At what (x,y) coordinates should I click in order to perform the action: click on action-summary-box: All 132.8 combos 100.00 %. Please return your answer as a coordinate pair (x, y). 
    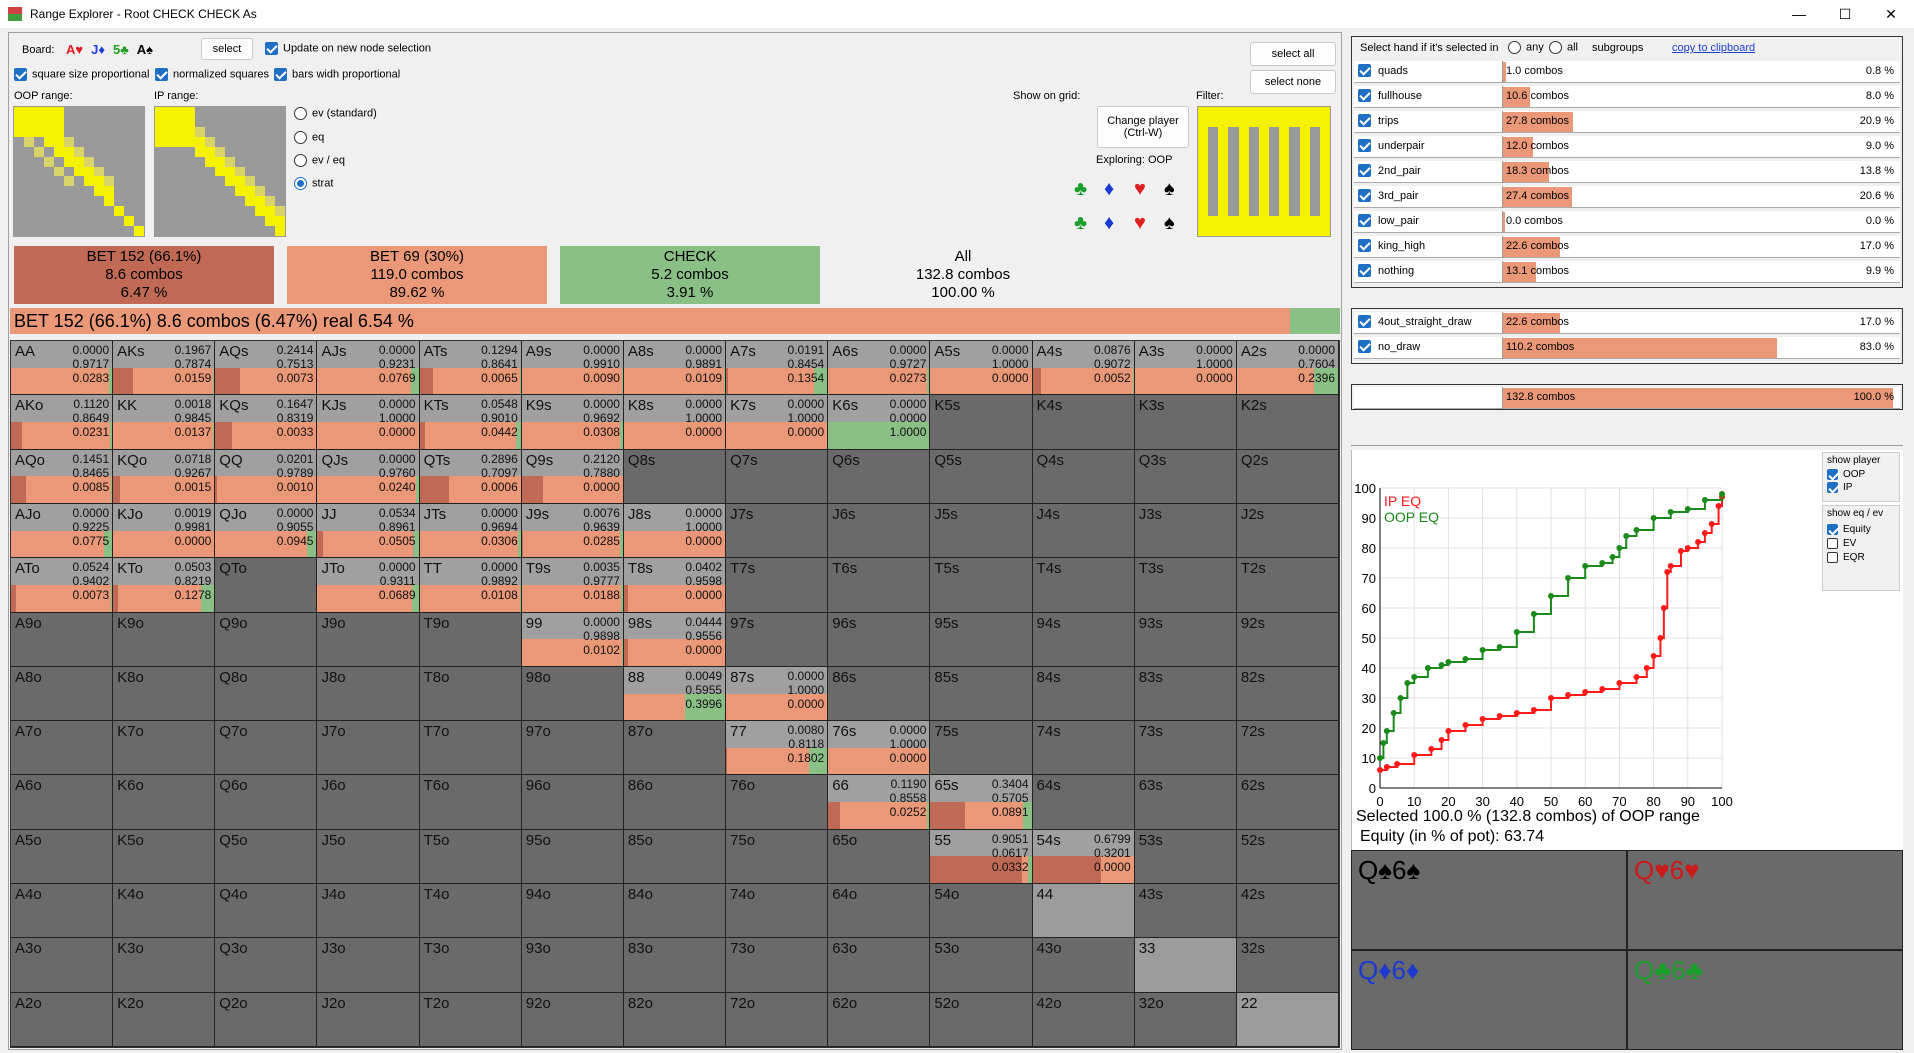
    Looking at the image, I should click on (963, 275).